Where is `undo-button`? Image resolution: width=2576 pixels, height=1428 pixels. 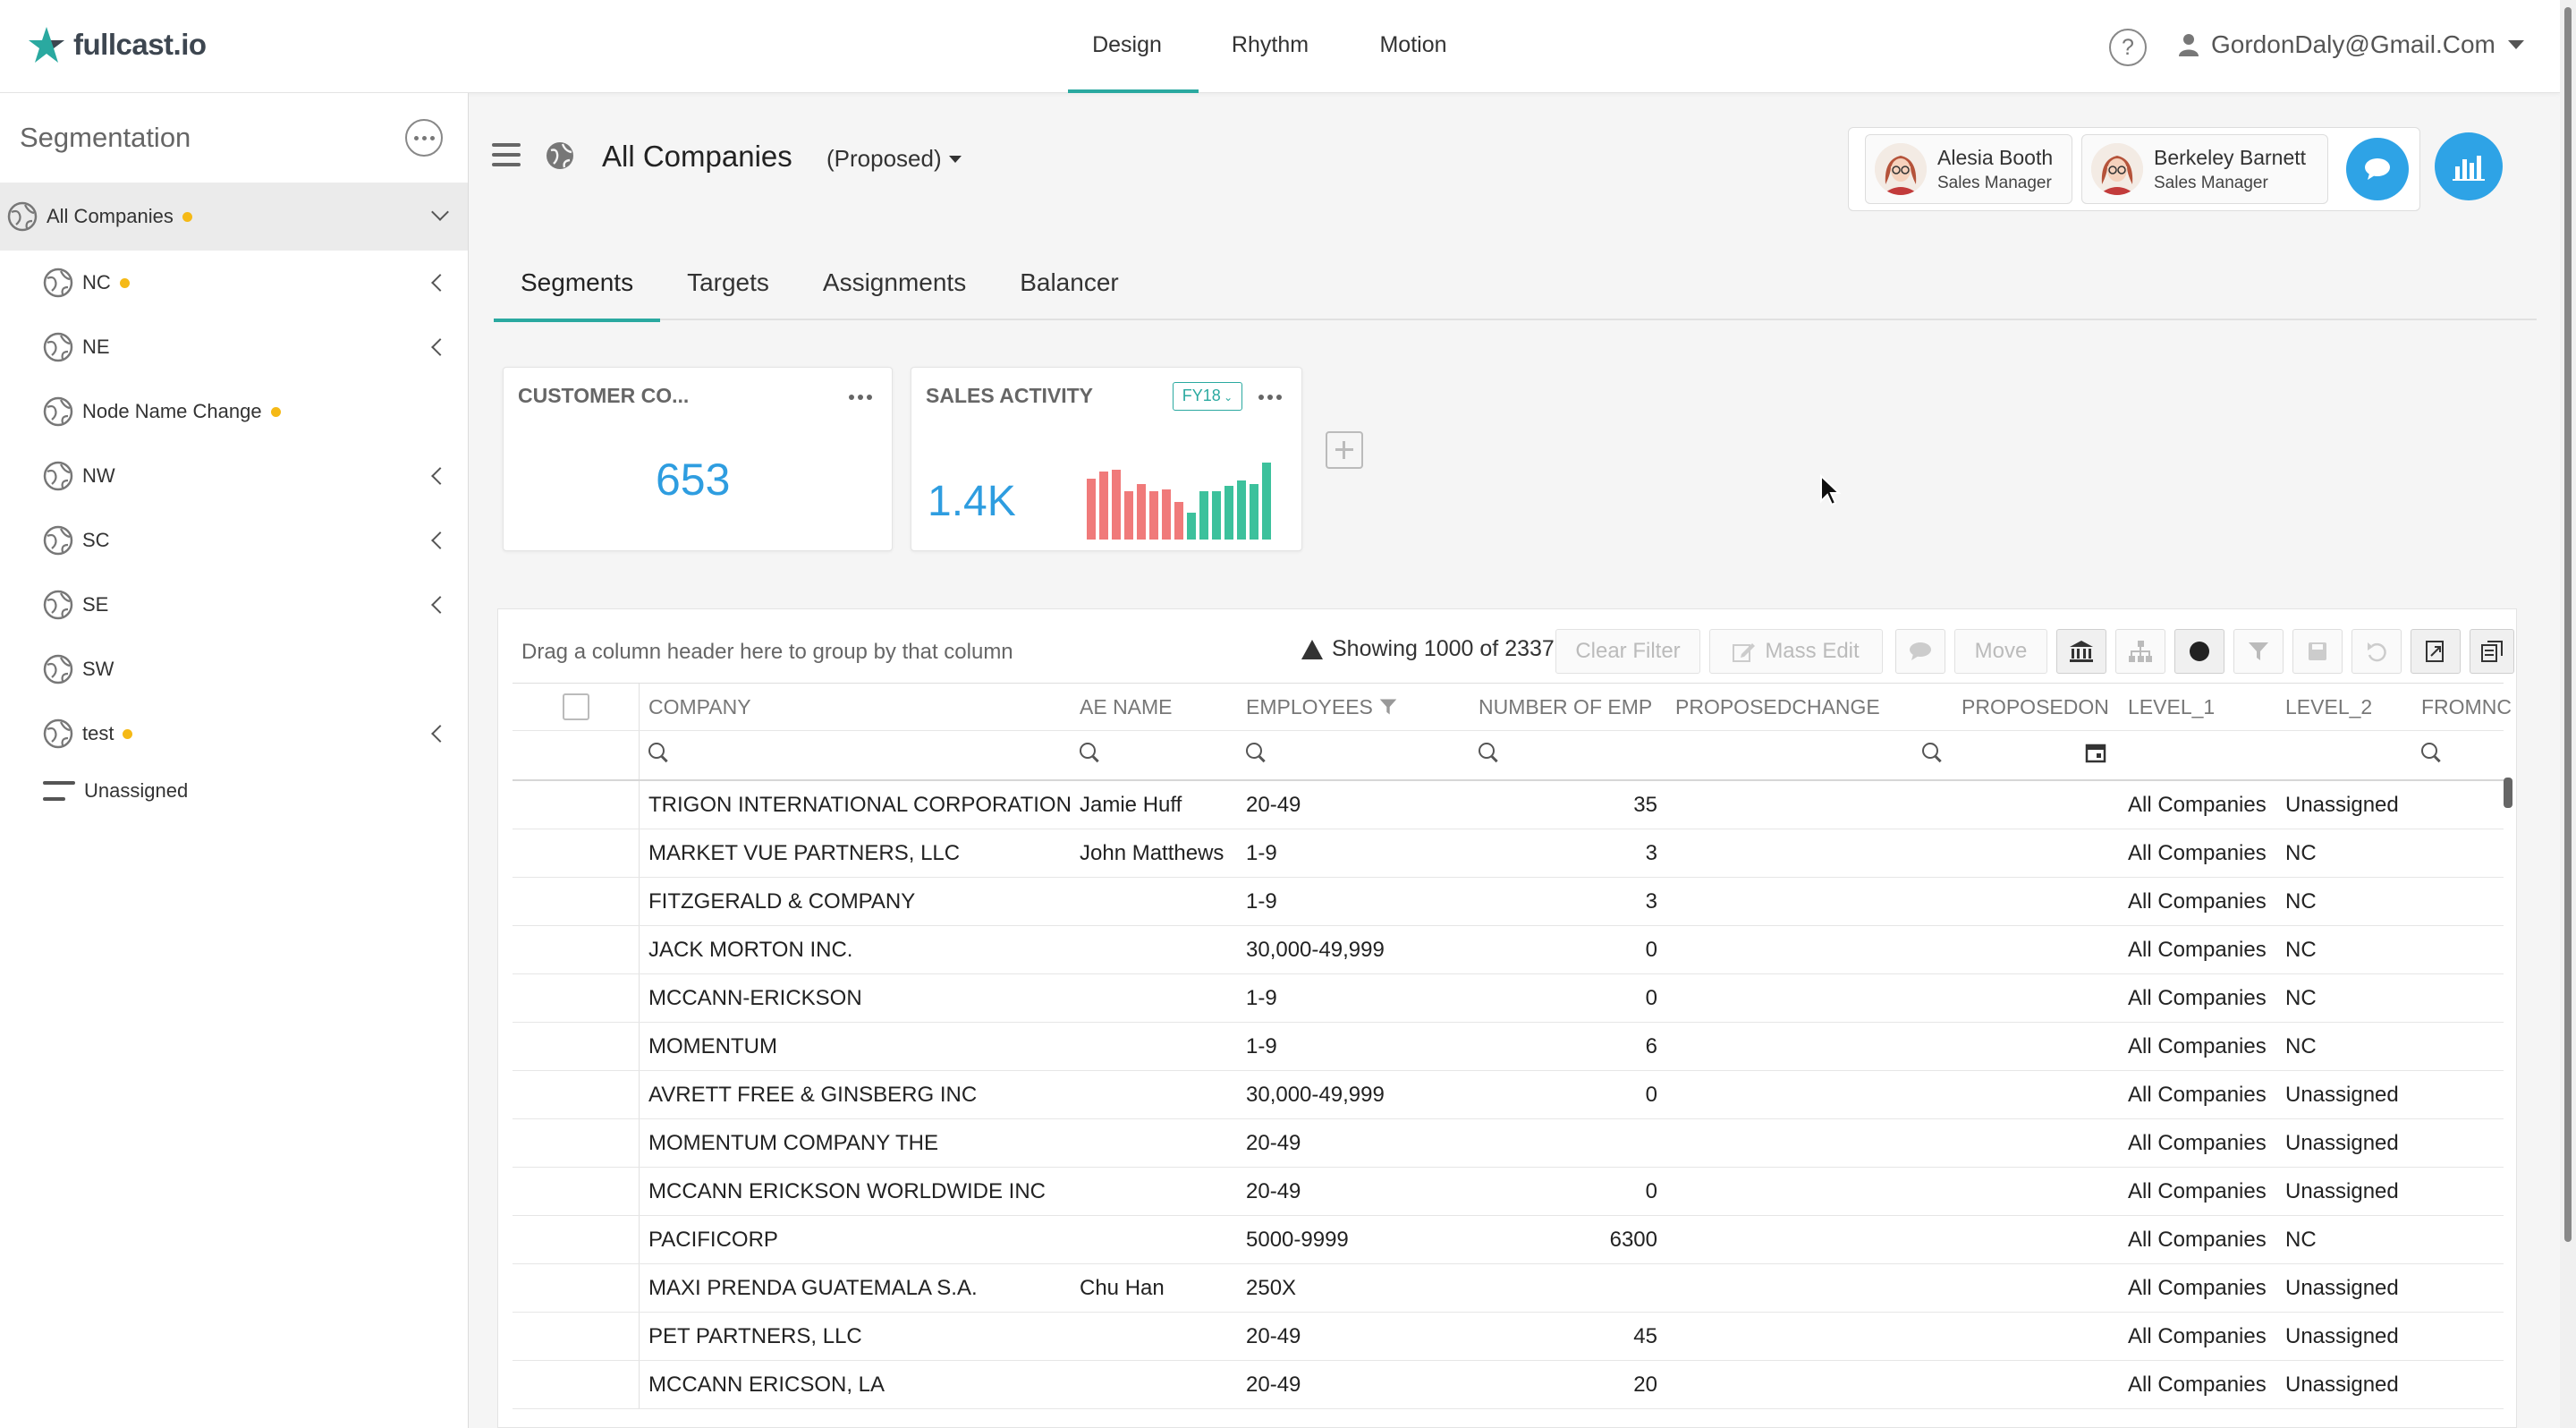 undo-button is located at coordinates (2376, 651).